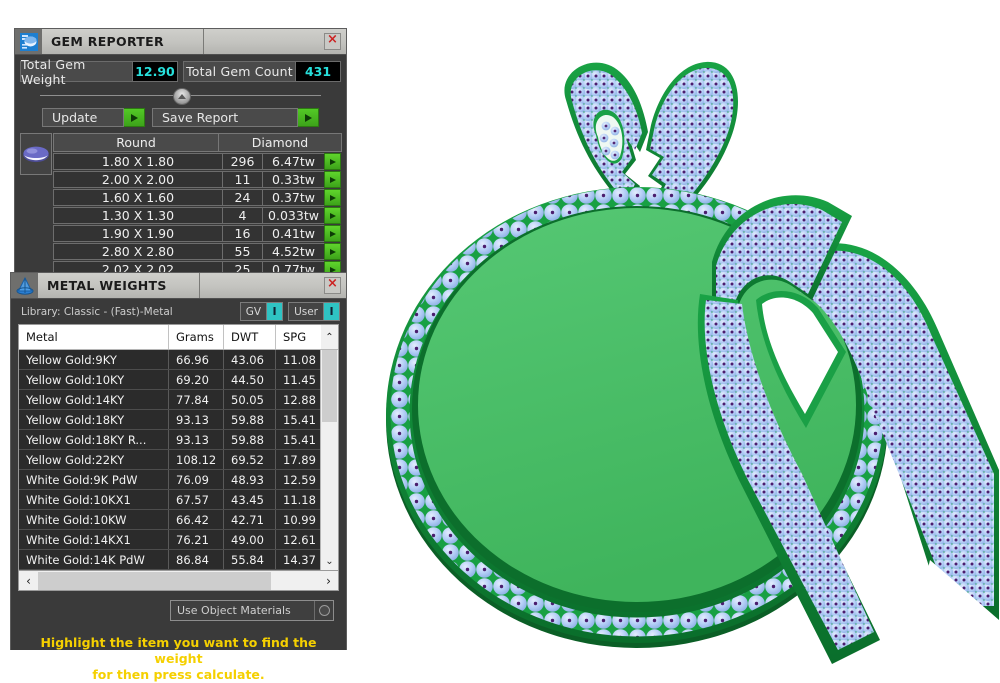 This screenshot has width=1000, height=683. What do you see at coordinates (196, 459) in the screenshot?
I see `metal-cell-grams: 108.12` at bounding box center [196, 459].